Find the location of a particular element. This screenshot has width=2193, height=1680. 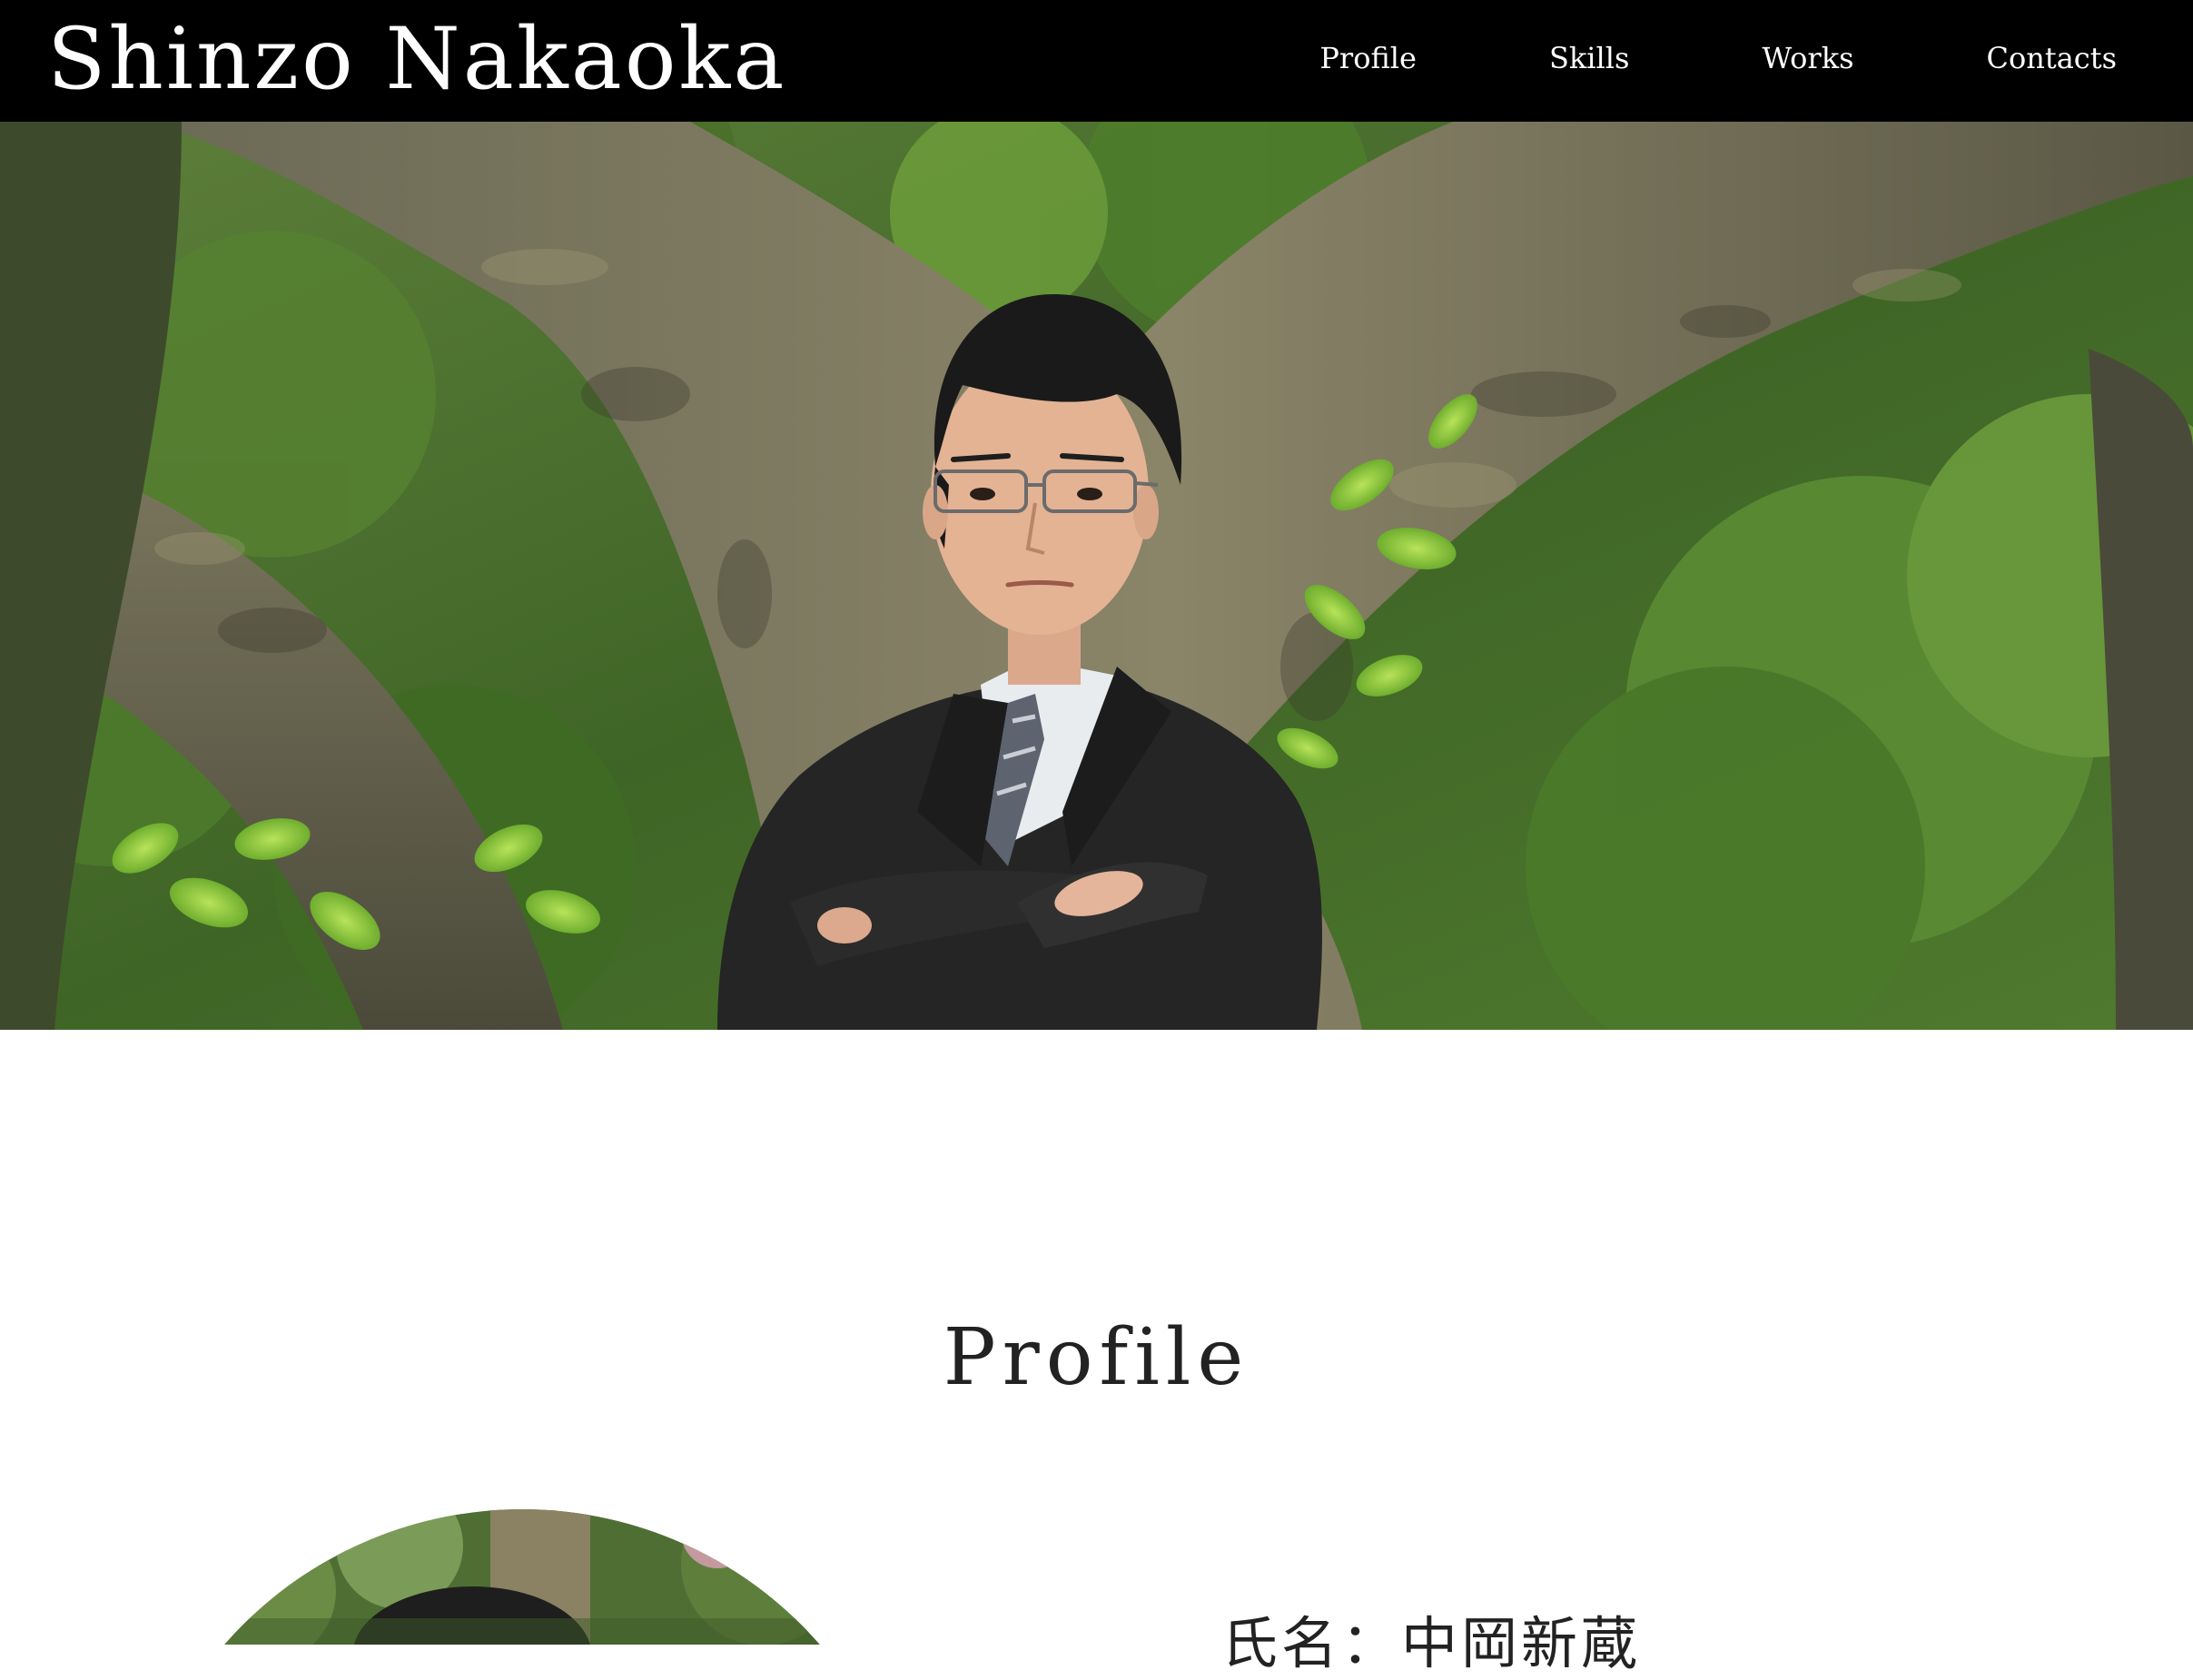

profile-heading: Profile is located at coordinates (1096, 1358).